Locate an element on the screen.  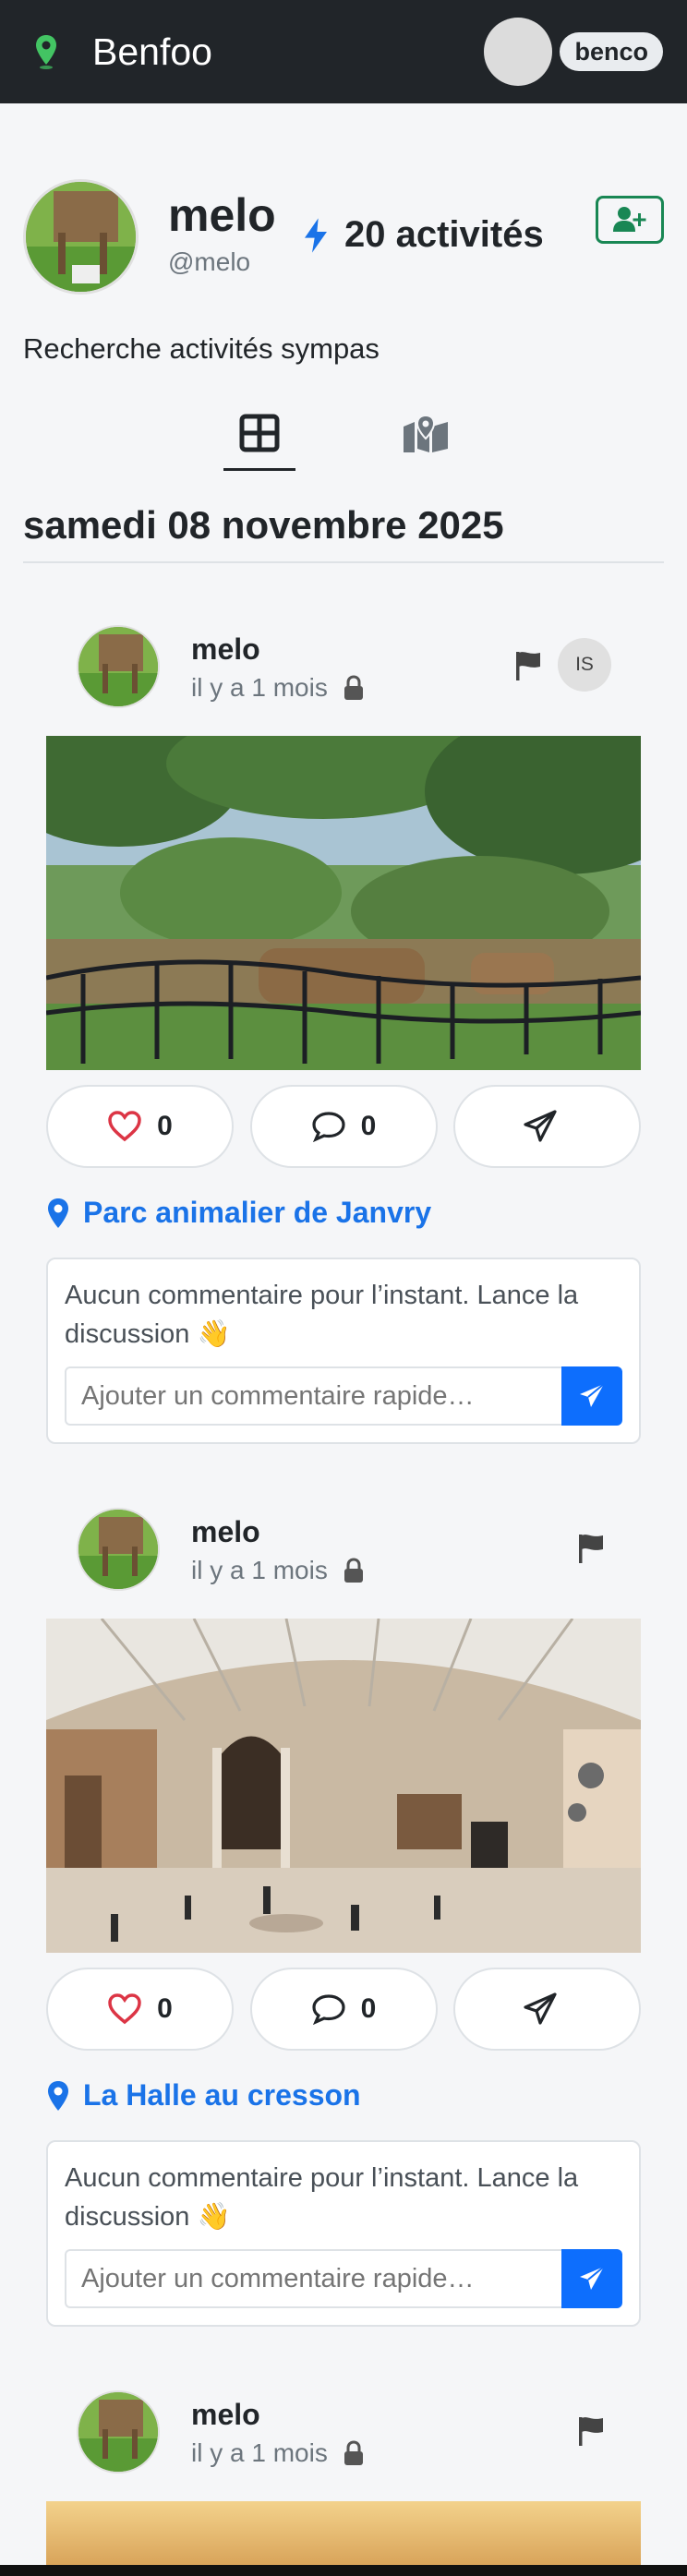
profile-handle: @melo is located at coordinates (209, 261).